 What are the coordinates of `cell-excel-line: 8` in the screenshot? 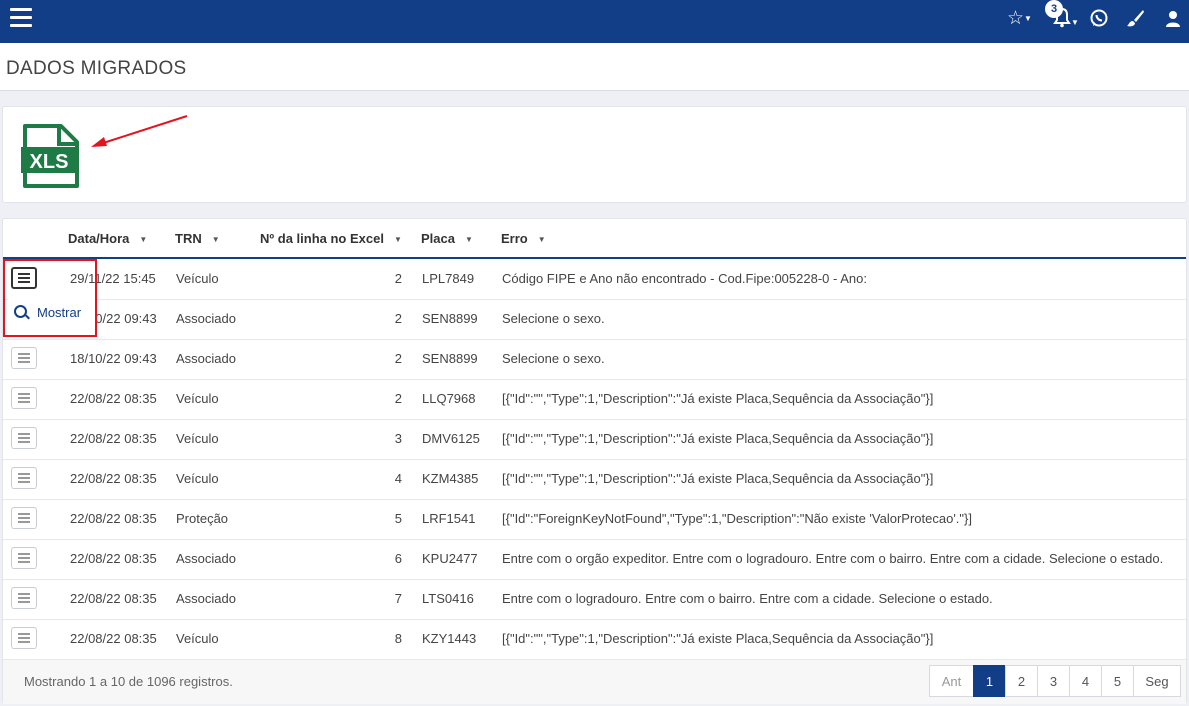 It's located at (398, 638).